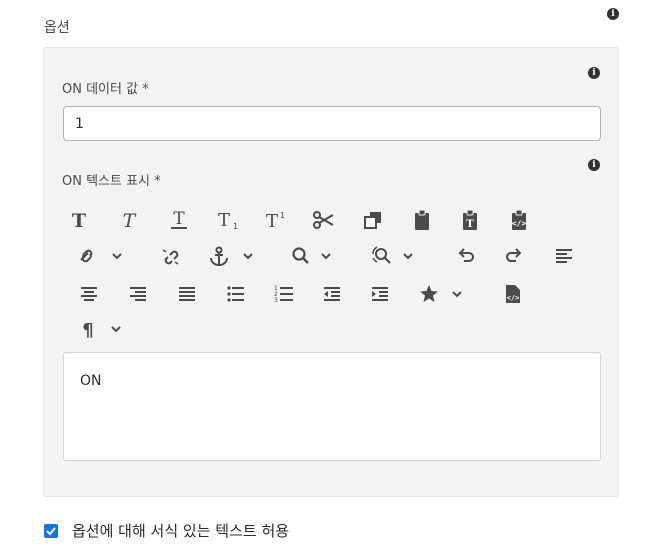 The height and width of the screenshot is (552, 651). I want to click on on-text-label: ON 텍스트 표시 *, so click(111, 181).